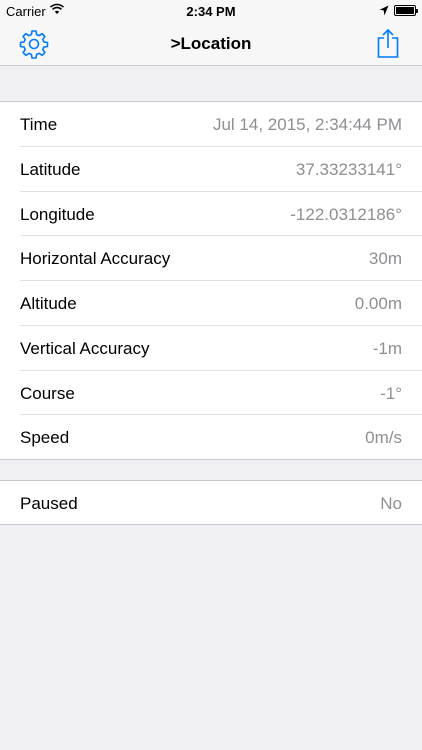 Image resolution: width=422 pixels, height=750 pixels. I want to click on location-arrow-icon, so click(384, 11).